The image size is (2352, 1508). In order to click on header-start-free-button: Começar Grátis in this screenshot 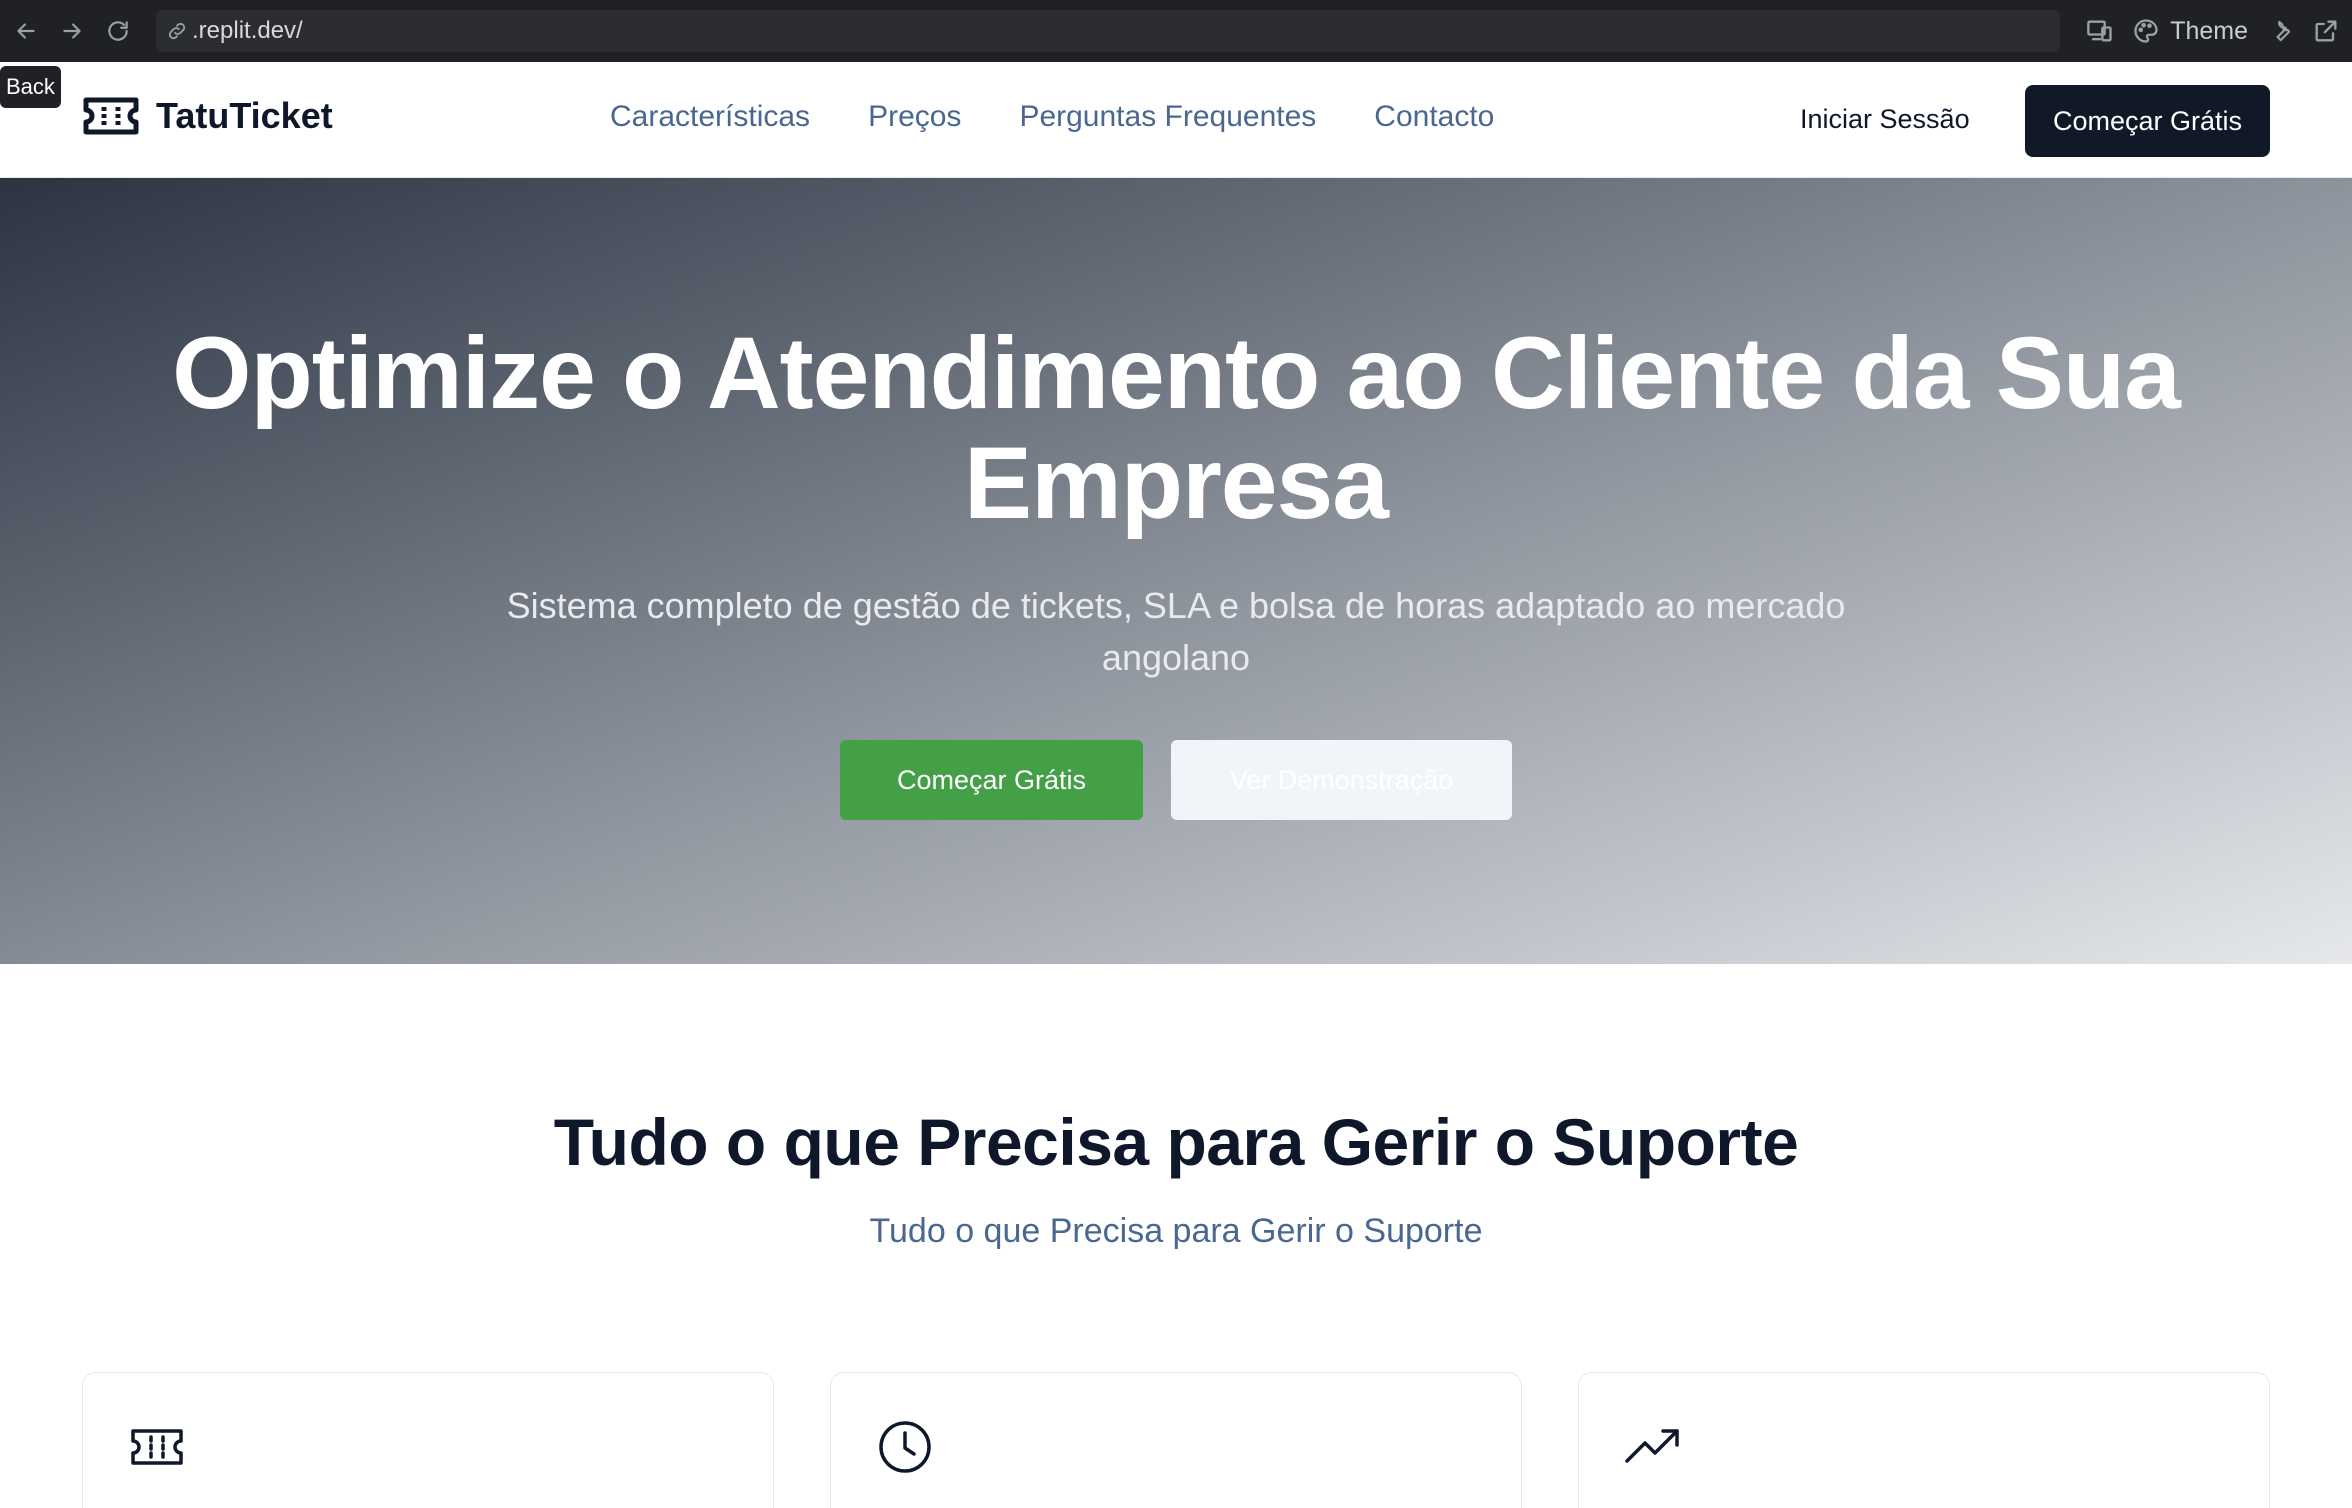, I will do `click(2147, 121)`.